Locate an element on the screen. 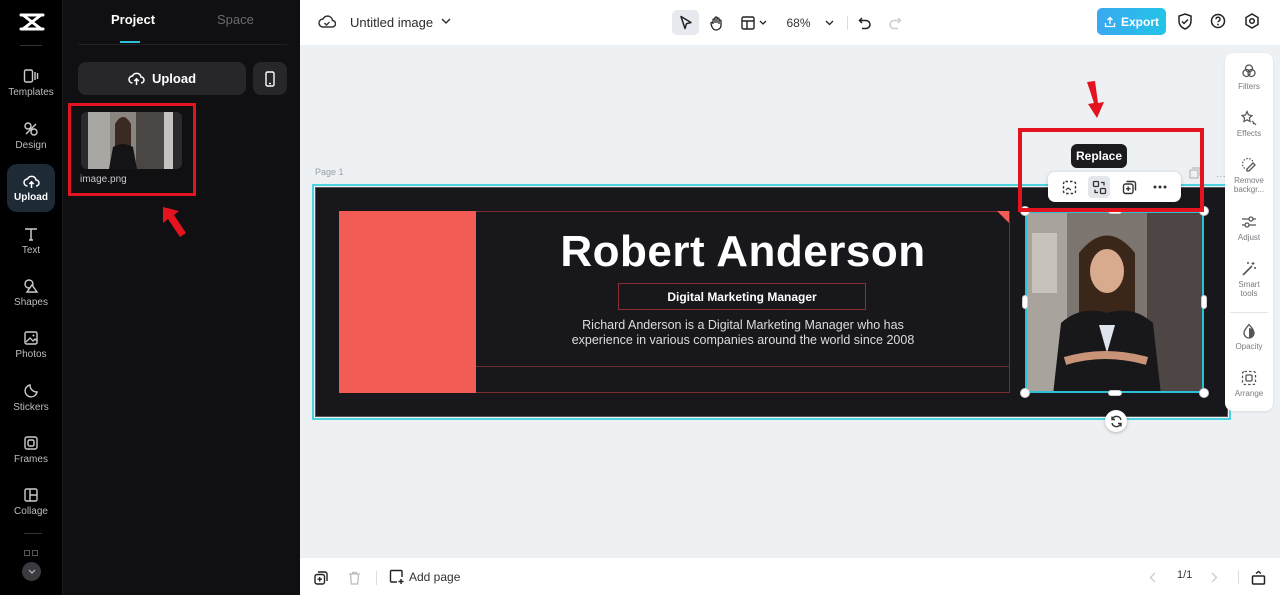 This screenshot has height=595, width=1280. apps-grid-icon is located at coordinates (31, 556).